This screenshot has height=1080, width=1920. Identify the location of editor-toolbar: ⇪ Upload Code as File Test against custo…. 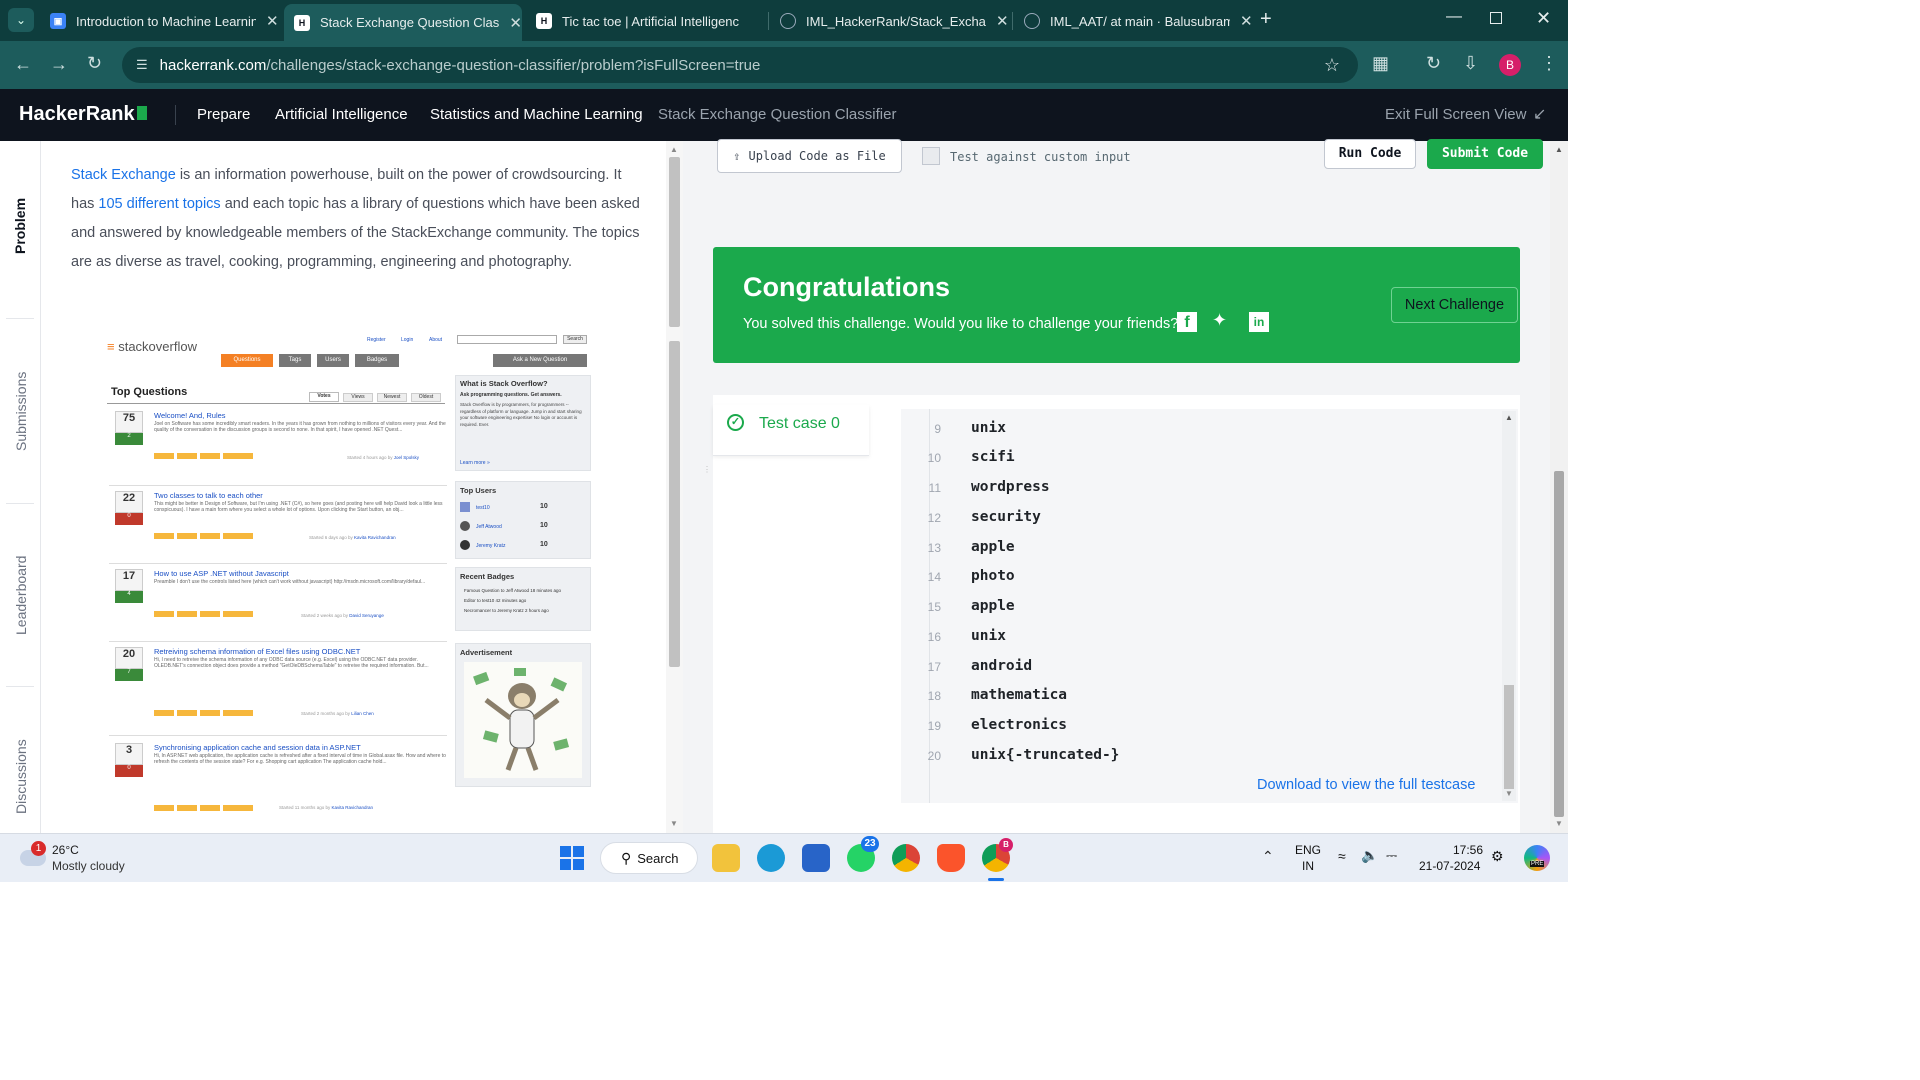
(1116, 162).